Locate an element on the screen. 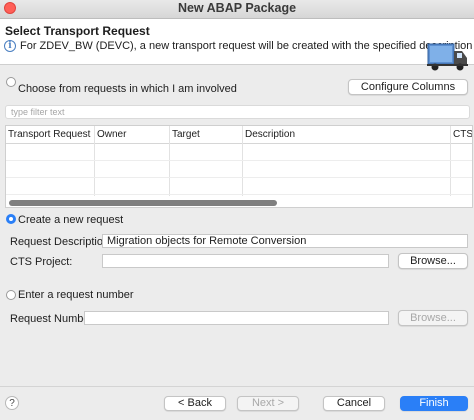  configure-columns-label: Configure Columns is located at coordinates (408, 87).